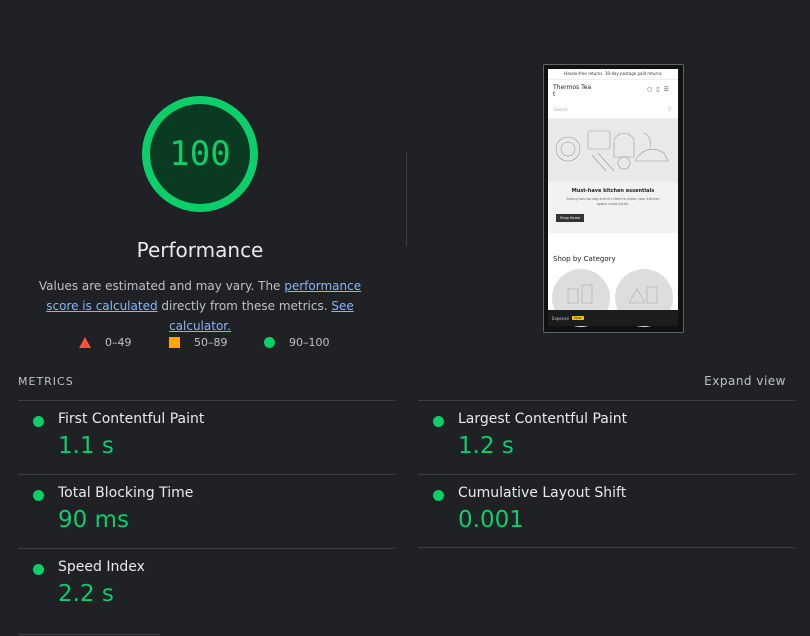 This screenshot has width=810, height=636. Describe the element at coordinates (85, 342) in the screenshot. I see `triangle-icon` at that location.